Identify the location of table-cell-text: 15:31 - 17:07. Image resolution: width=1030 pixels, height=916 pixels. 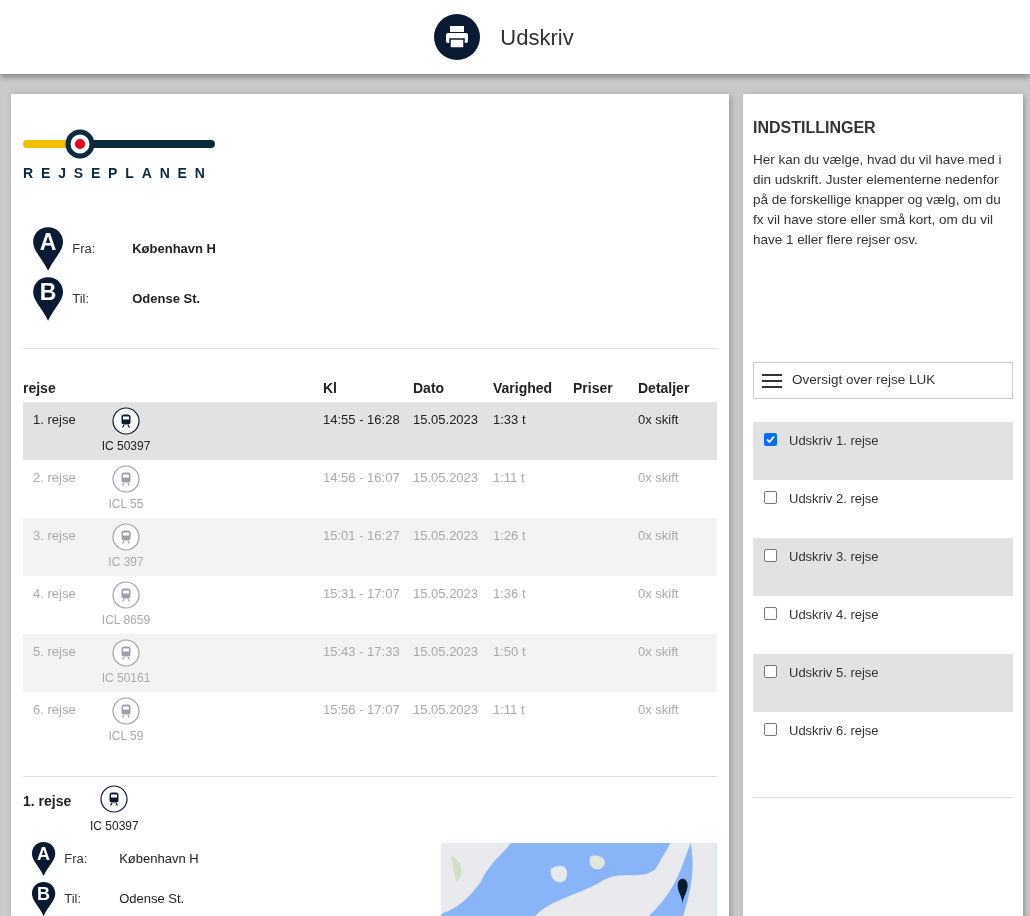
(362, 594).